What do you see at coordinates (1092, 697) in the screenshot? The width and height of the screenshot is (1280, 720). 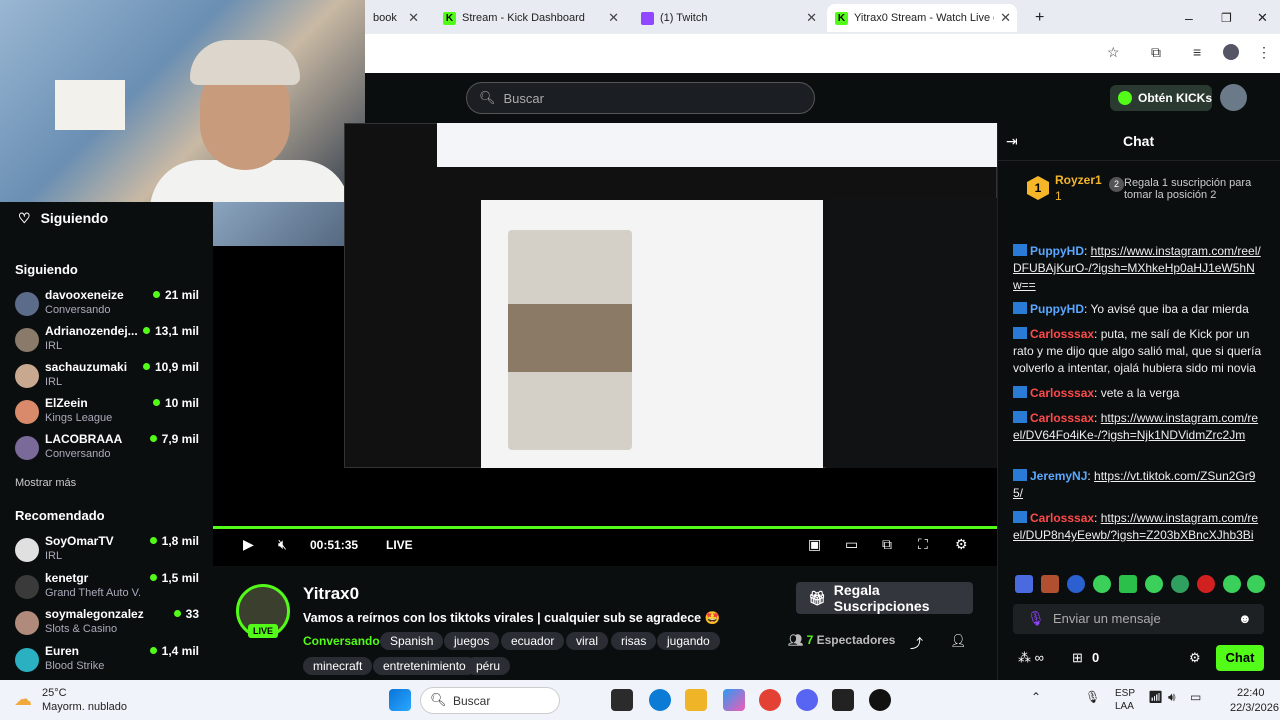 I see `microphone-tray-icon: 🎙︎` at bounding box center [1092, 697].